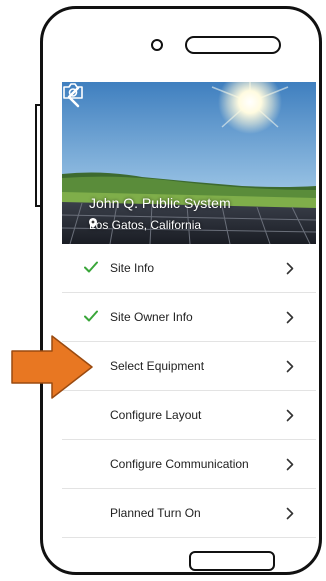 The width and height of the screenshot is (326, 581). I want to click on menu-item-label: Planned Turn On, so click(155, 513).